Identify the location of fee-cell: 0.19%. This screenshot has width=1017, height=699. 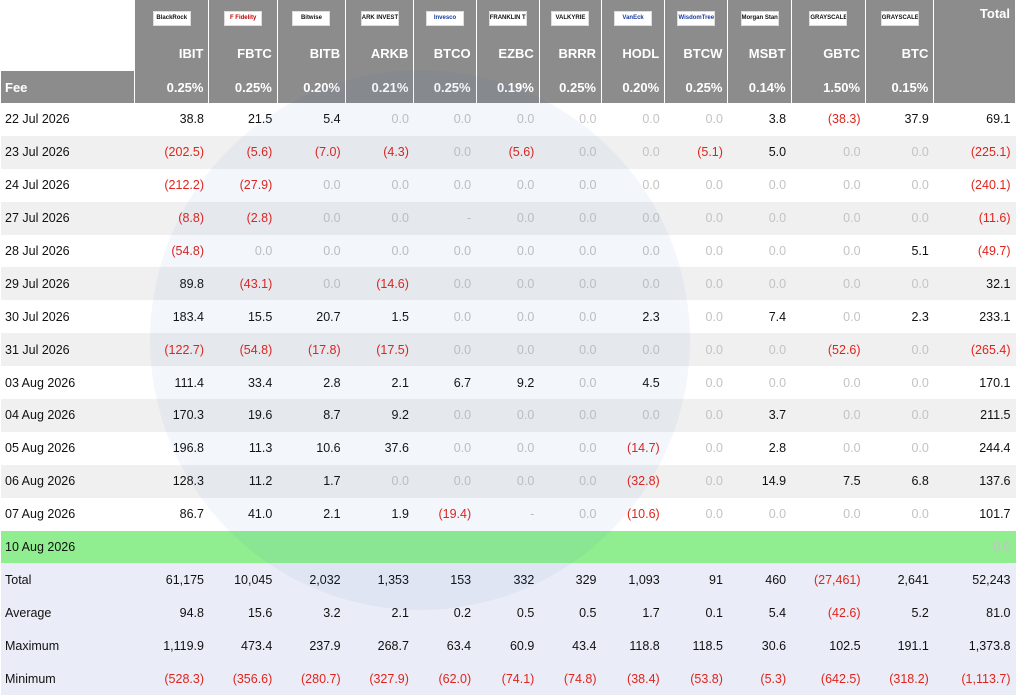
(508, 87).